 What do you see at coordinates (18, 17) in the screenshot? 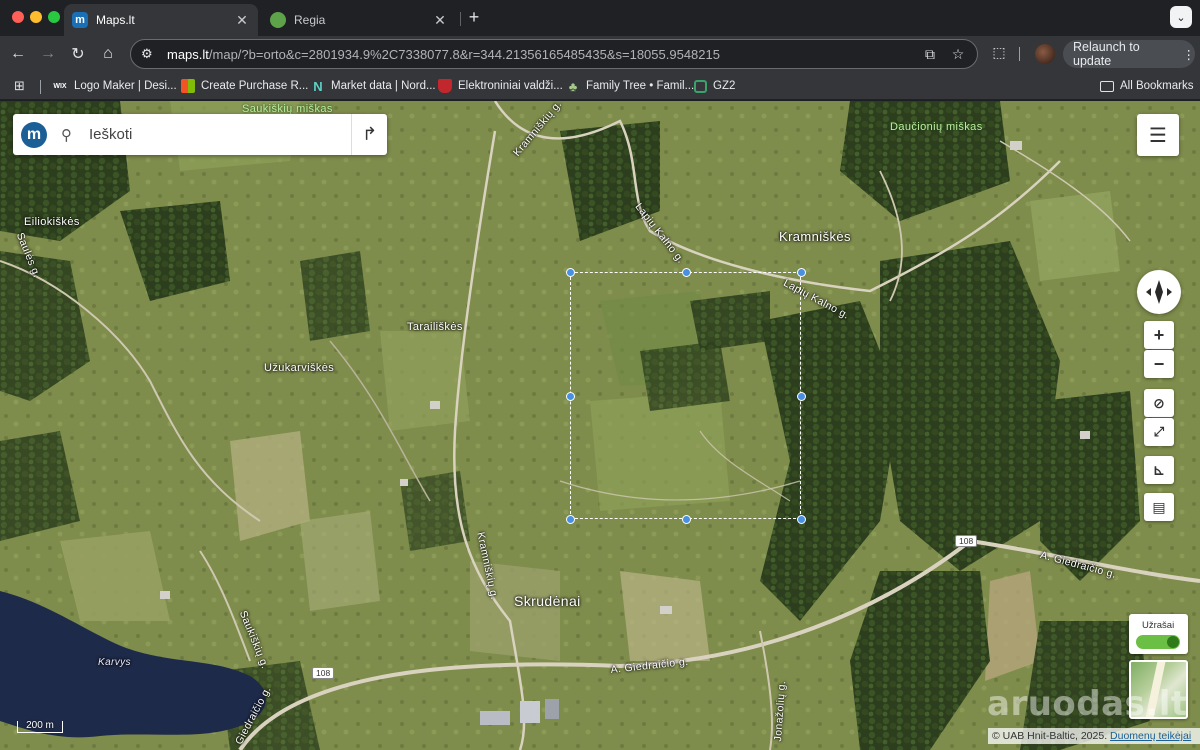
I see `window-close-button` at bounding box center [18, 17].